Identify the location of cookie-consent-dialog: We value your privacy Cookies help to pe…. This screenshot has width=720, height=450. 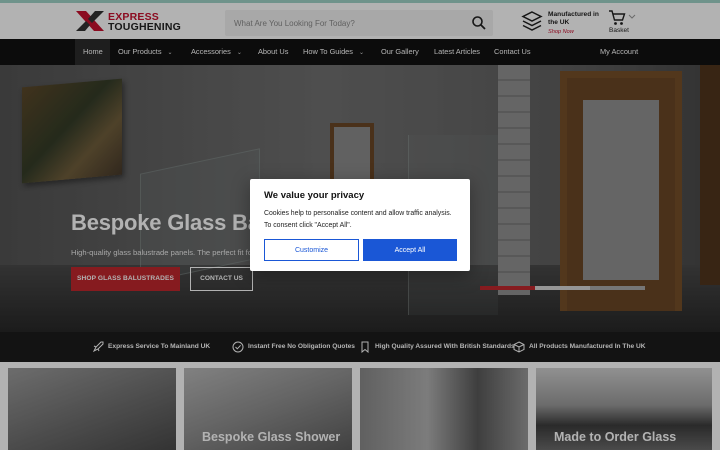
(360, 225).